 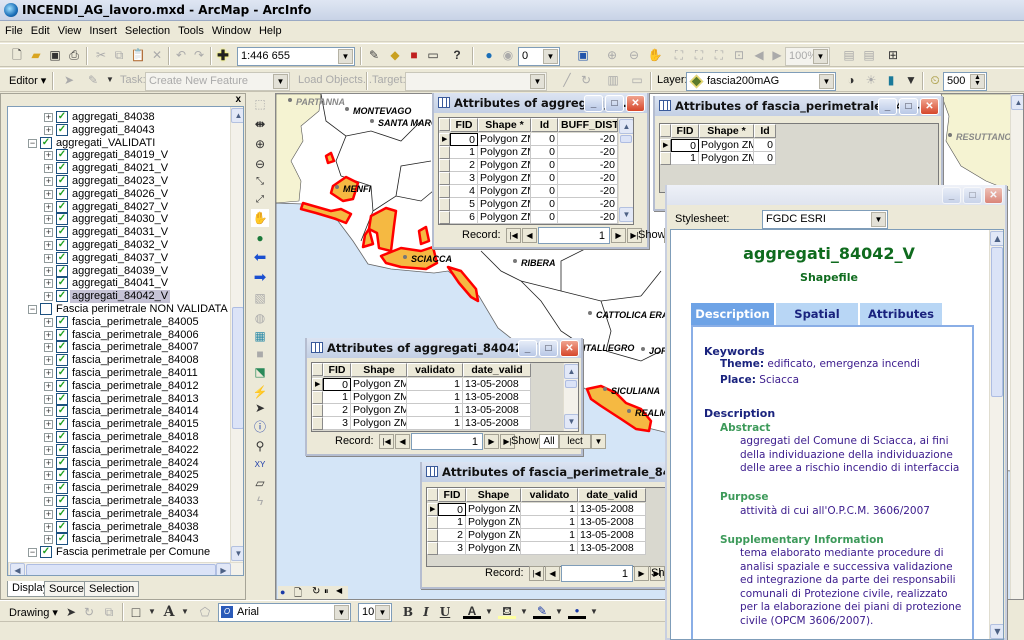 I want to click on measure-icon: ⏥, so click(x=260, y=483).